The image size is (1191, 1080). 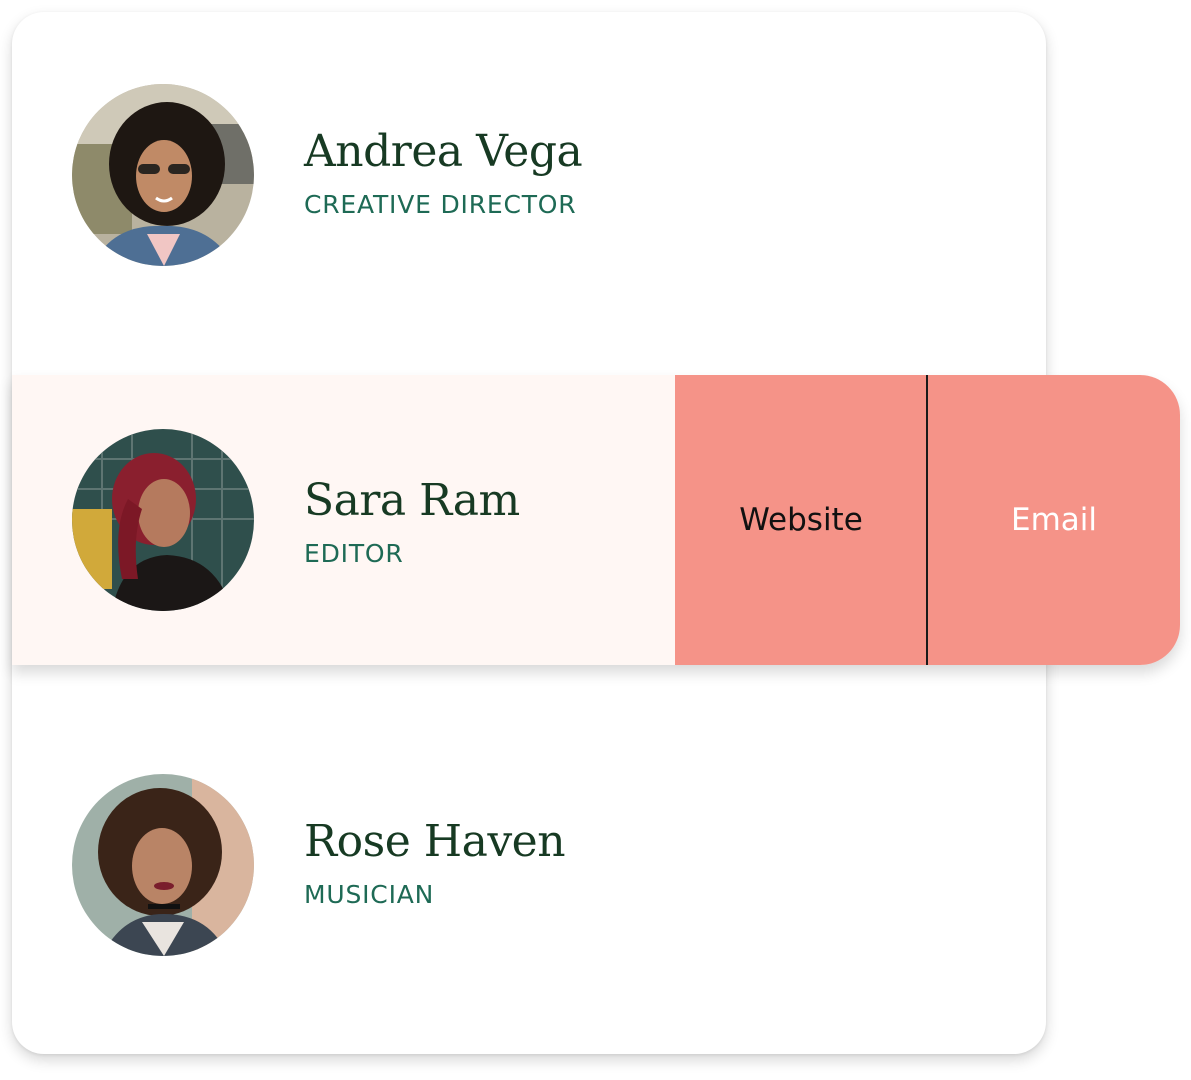 What do you see at coordinates (369, 894) in the screenshot?
I see `contact-role: MUSICIAN` at bounding box center [369, 894].